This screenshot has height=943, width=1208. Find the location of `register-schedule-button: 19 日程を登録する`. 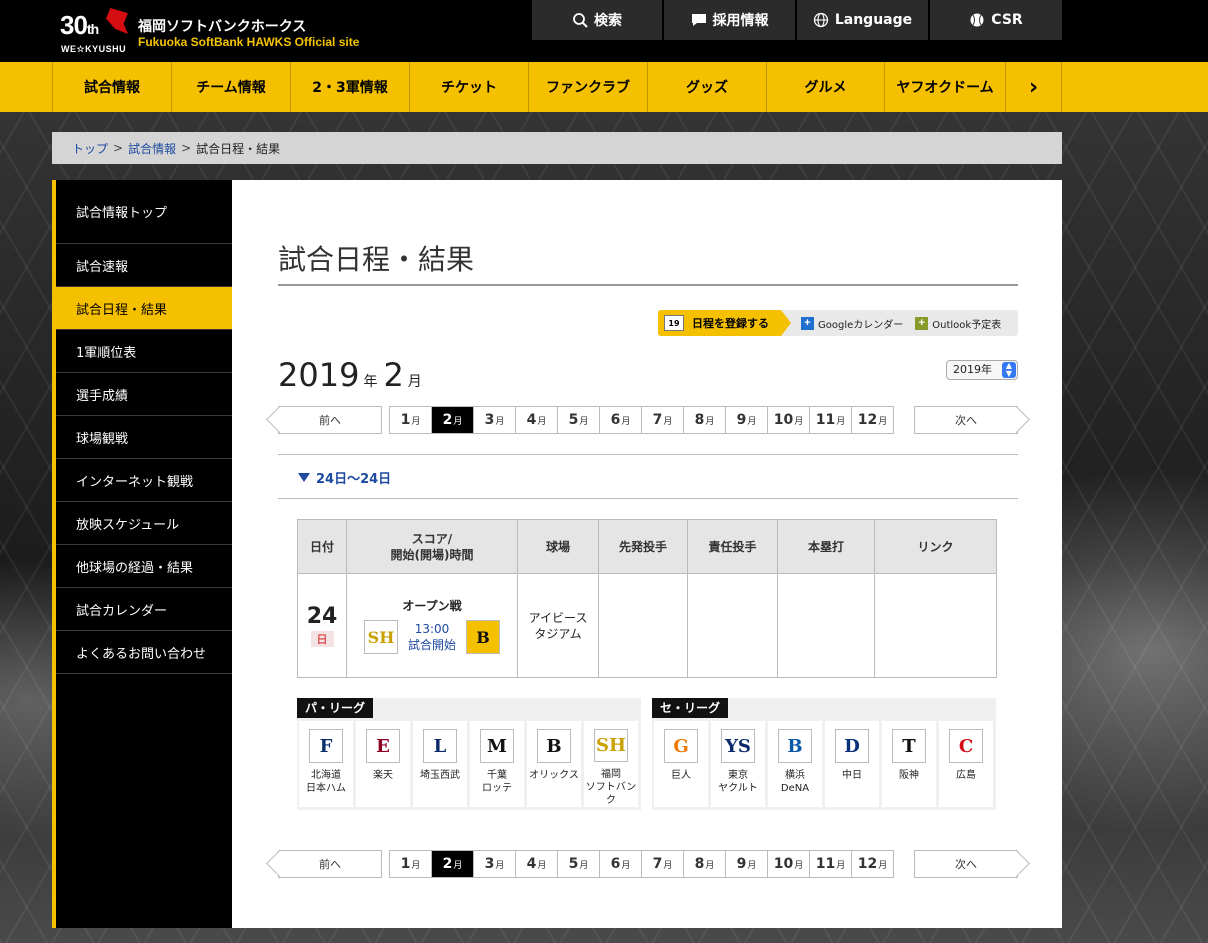

register-schedule-button: 19 日程を登録する is located at coordinates (724, 323).